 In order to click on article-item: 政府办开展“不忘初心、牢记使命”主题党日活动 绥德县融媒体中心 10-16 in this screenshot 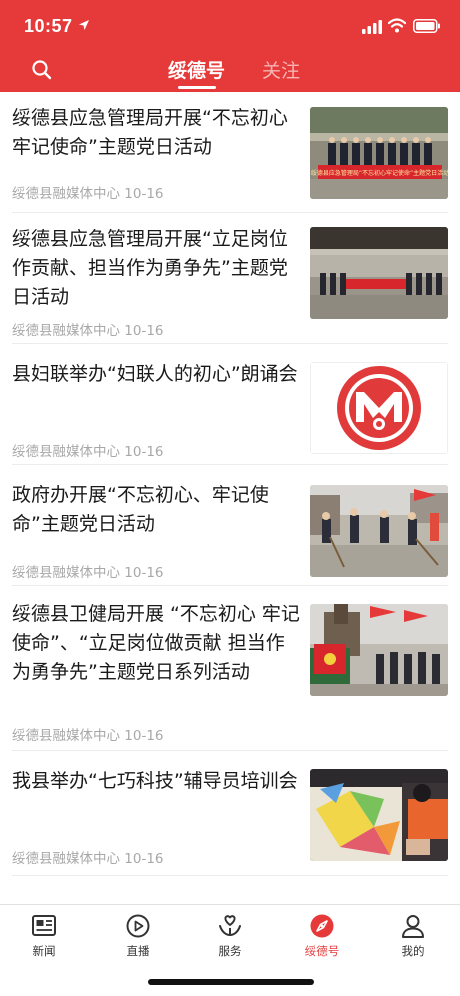, I will do `click(230, 525)`.